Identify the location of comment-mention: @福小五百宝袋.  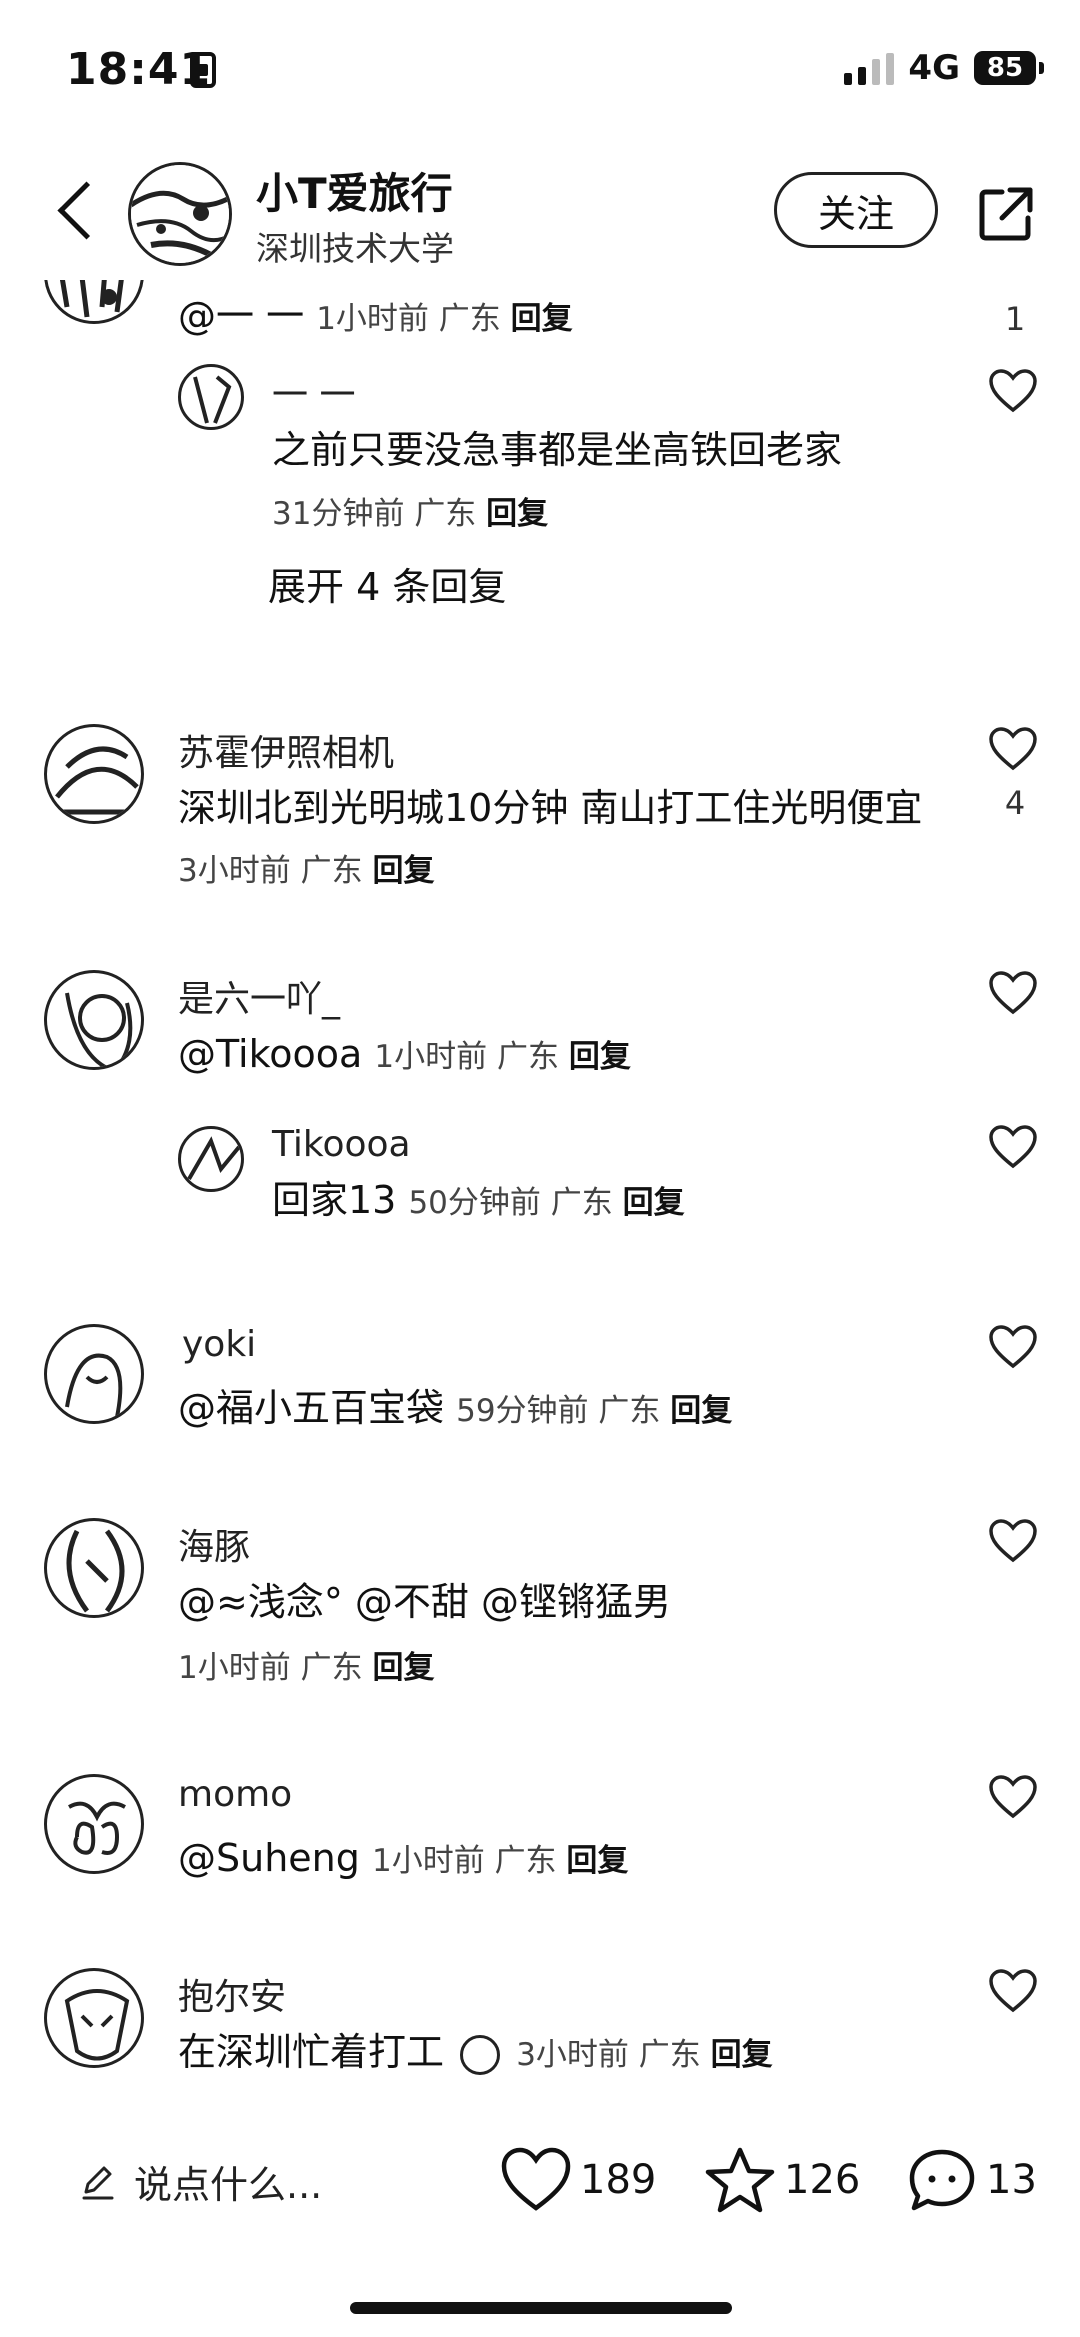
(311, 1408).